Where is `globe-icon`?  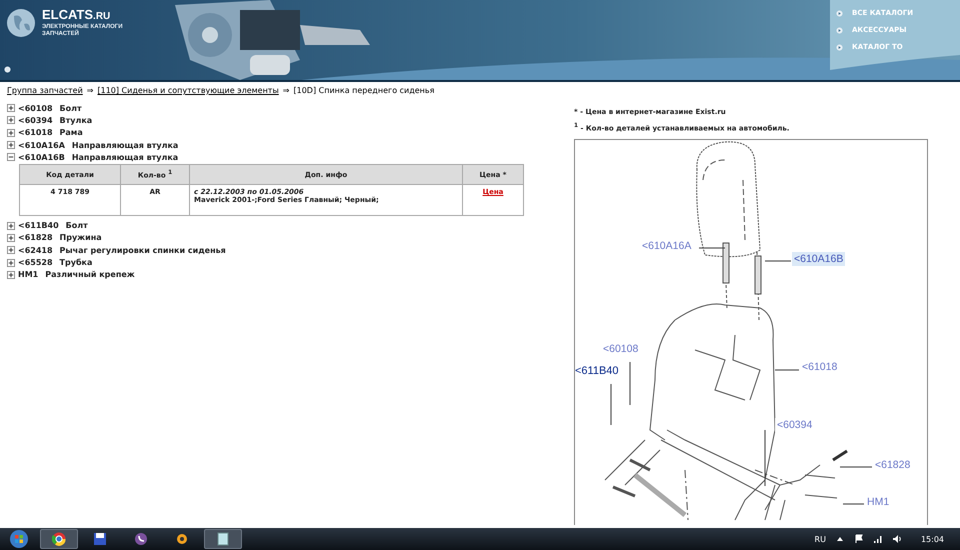
globe-icon is located at coordinates (21, 23).